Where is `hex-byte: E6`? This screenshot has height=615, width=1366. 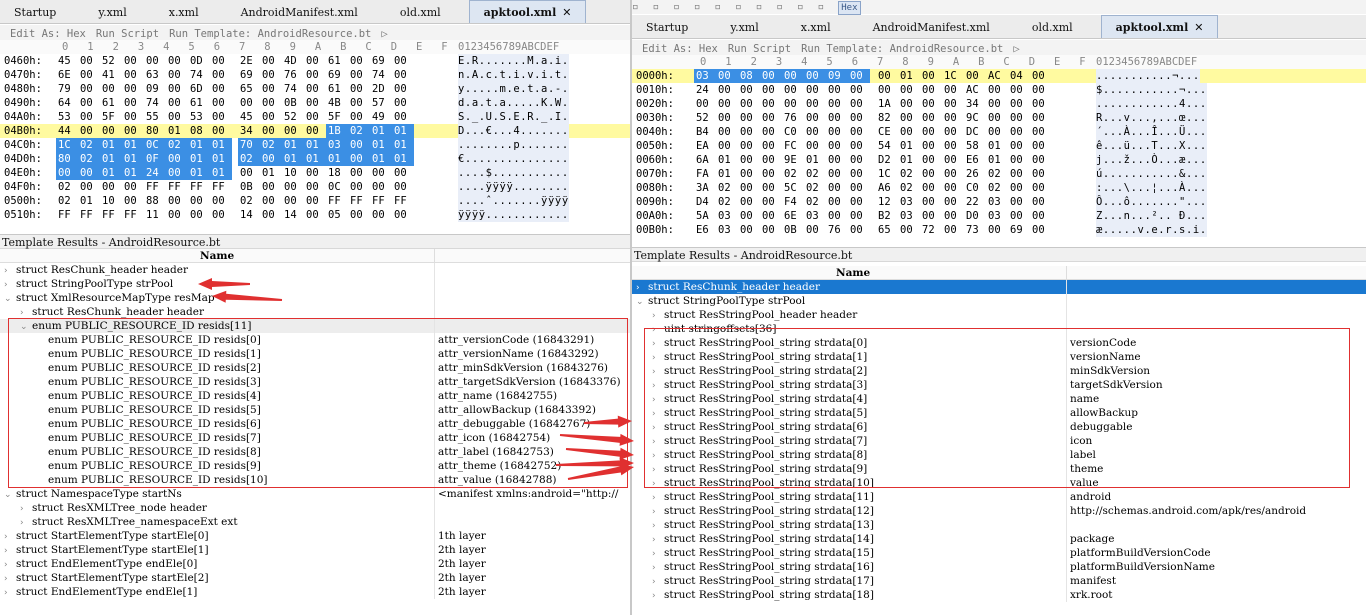
hex-byte: E6 is located at coordinates (705, 230).